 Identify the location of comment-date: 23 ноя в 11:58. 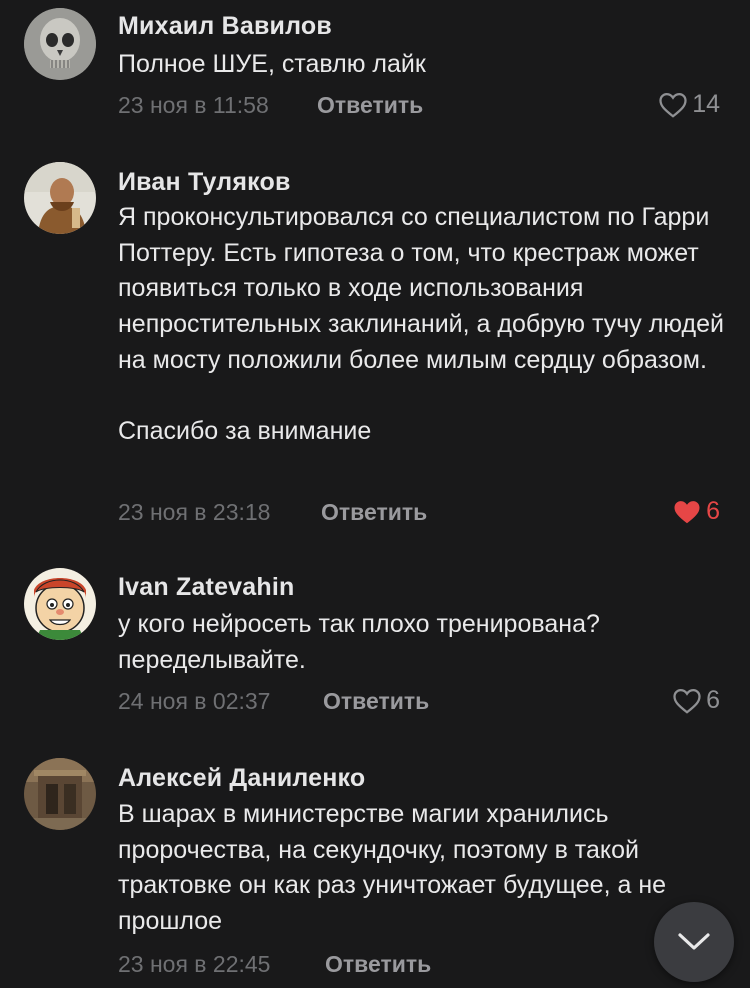
(193, 105).